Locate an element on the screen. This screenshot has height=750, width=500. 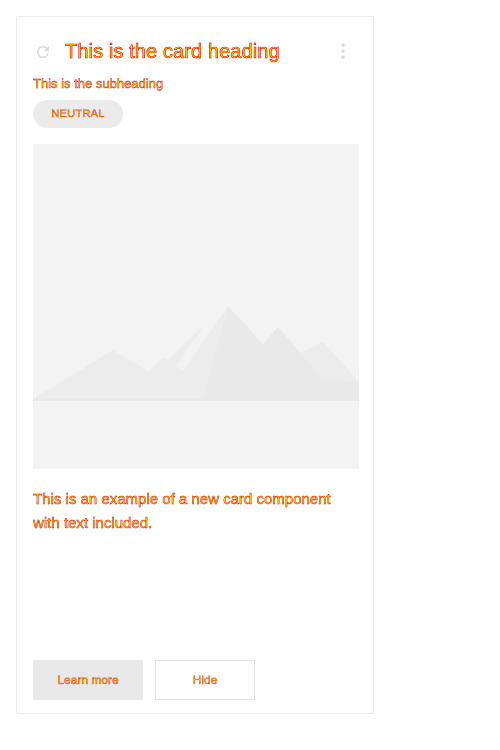
card-header: This is the card heading is located at coordinates (196, 52).